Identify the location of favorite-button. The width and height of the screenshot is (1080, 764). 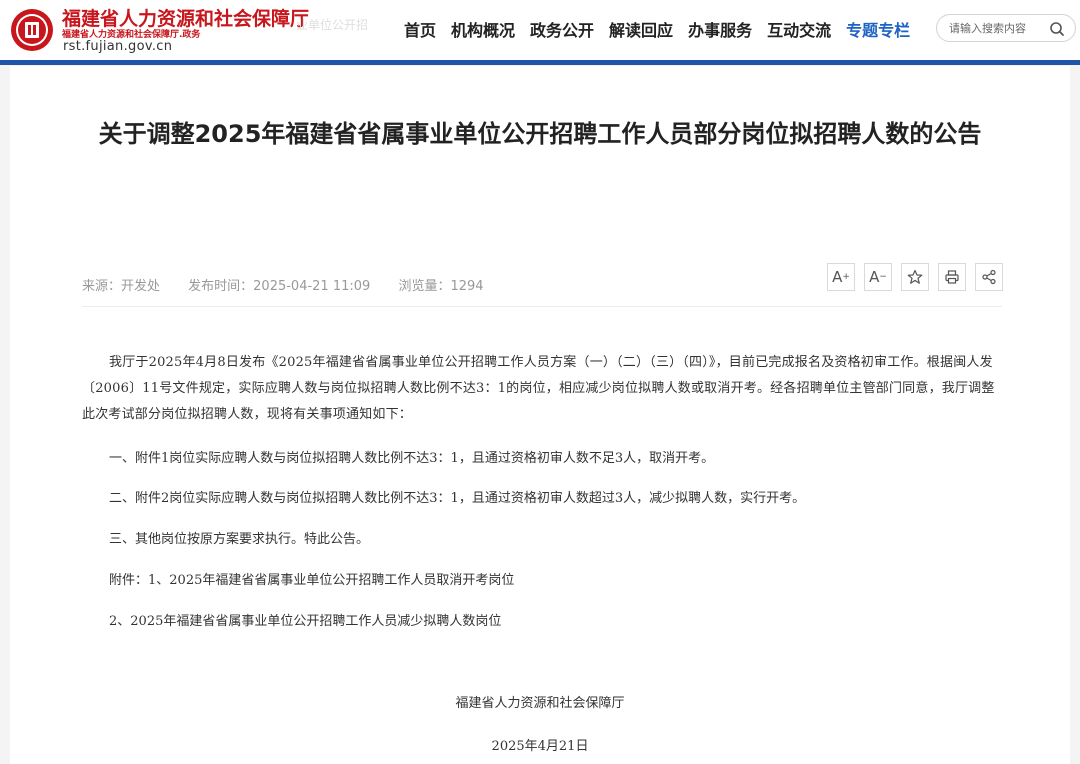
(915, 277).